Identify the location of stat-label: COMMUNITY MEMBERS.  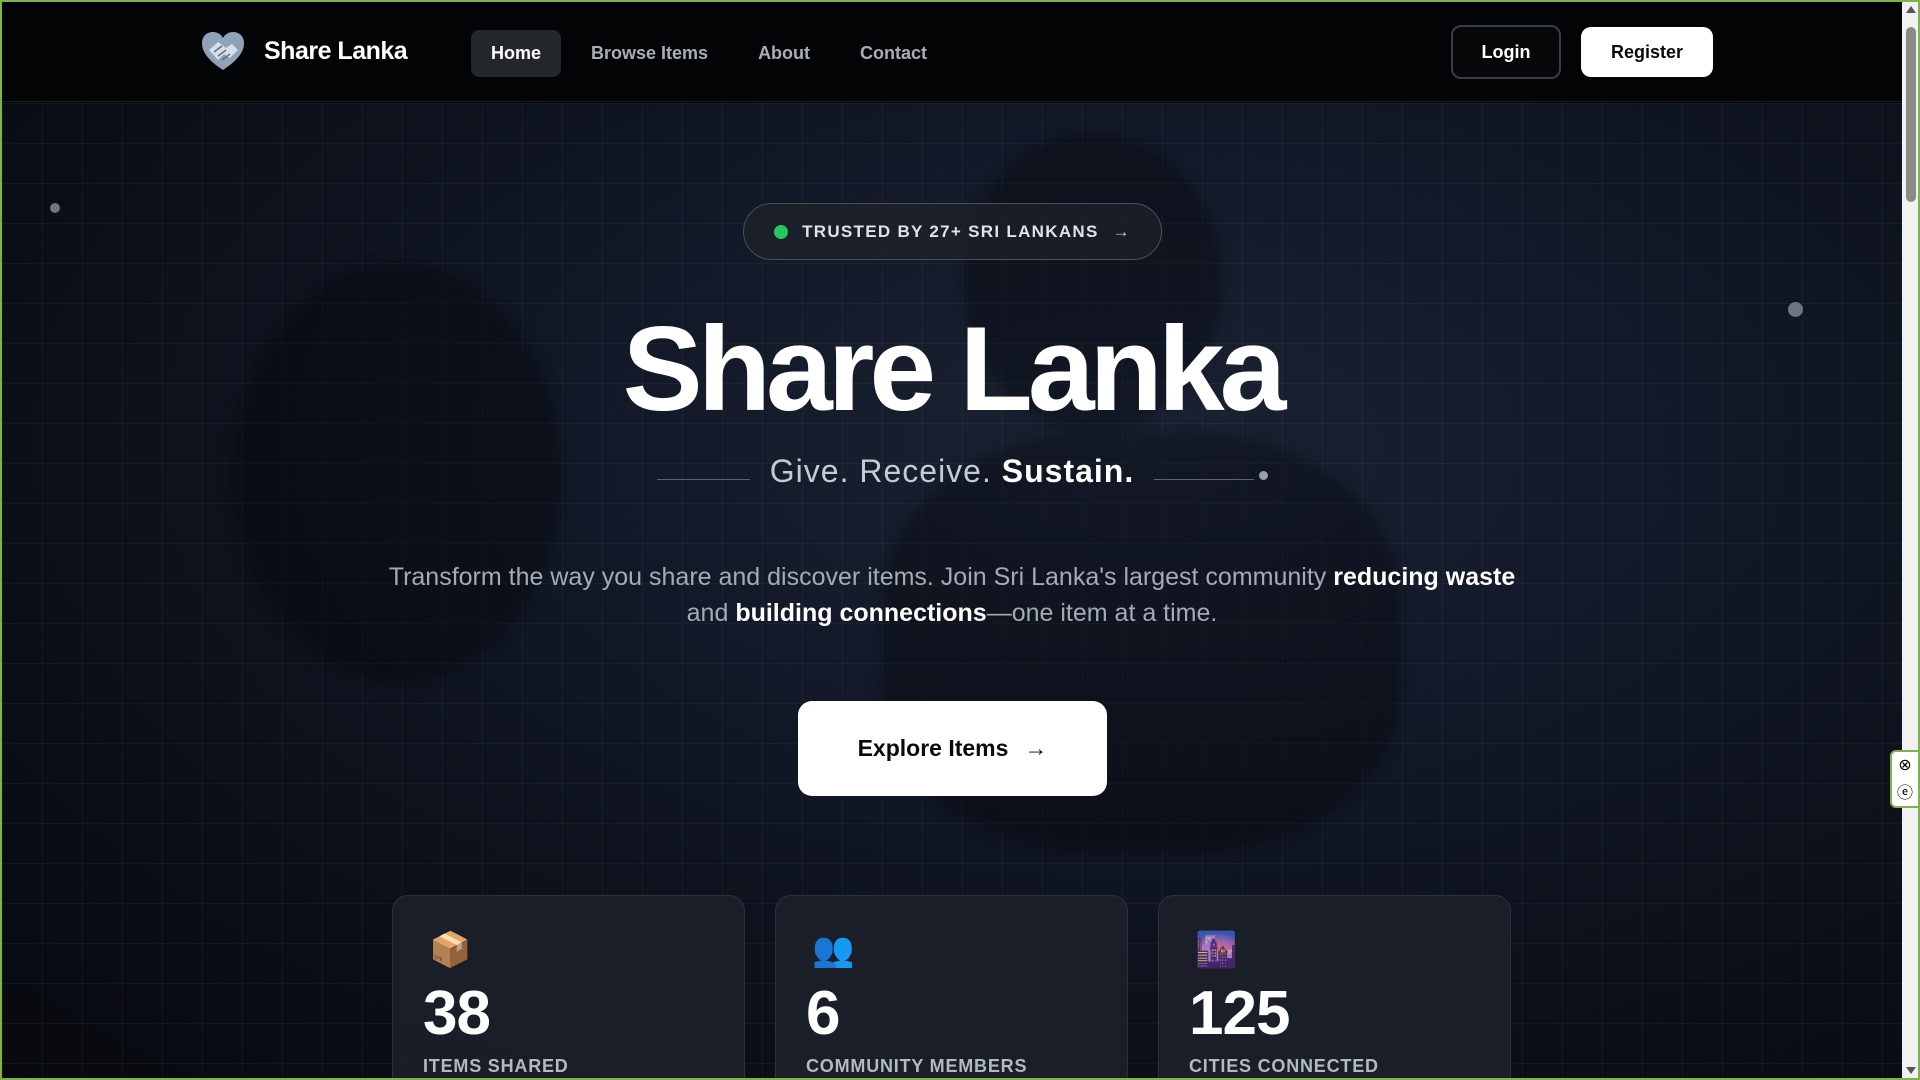
(917, 1066).